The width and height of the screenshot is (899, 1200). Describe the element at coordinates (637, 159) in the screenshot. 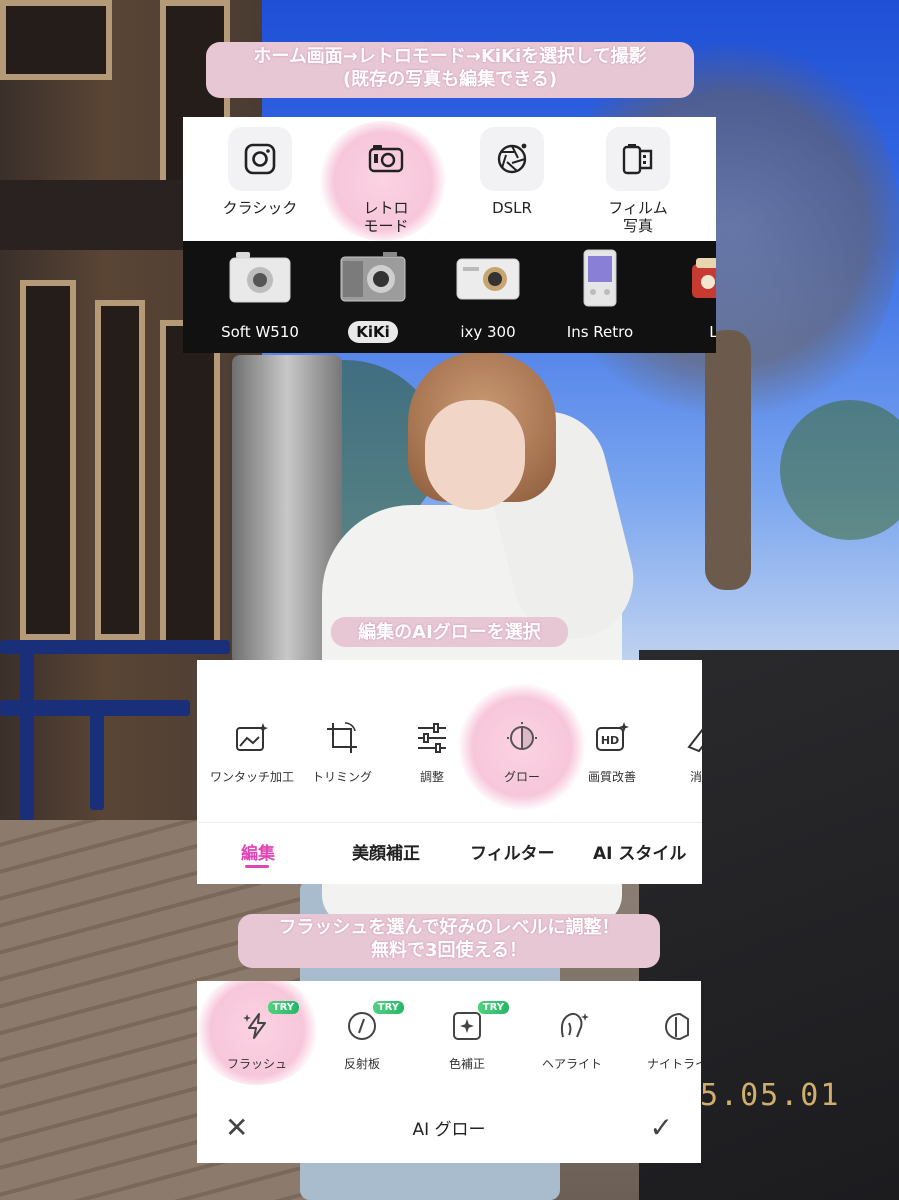

I see `film-icon` at that location.